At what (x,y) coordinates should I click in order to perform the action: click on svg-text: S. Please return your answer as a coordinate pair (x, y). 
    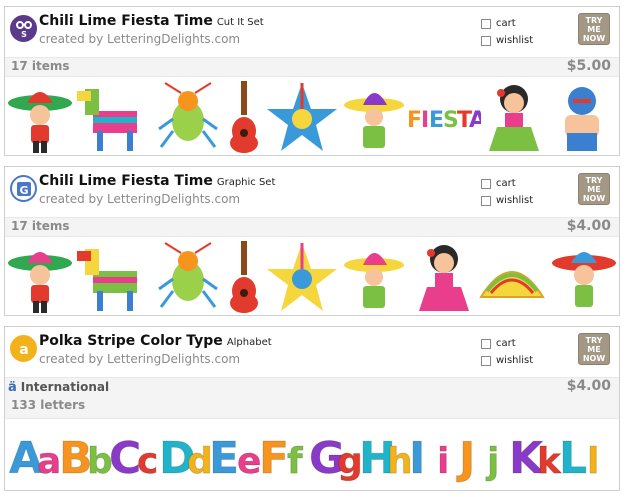
    Looking at the image, I should click on (24, 34).